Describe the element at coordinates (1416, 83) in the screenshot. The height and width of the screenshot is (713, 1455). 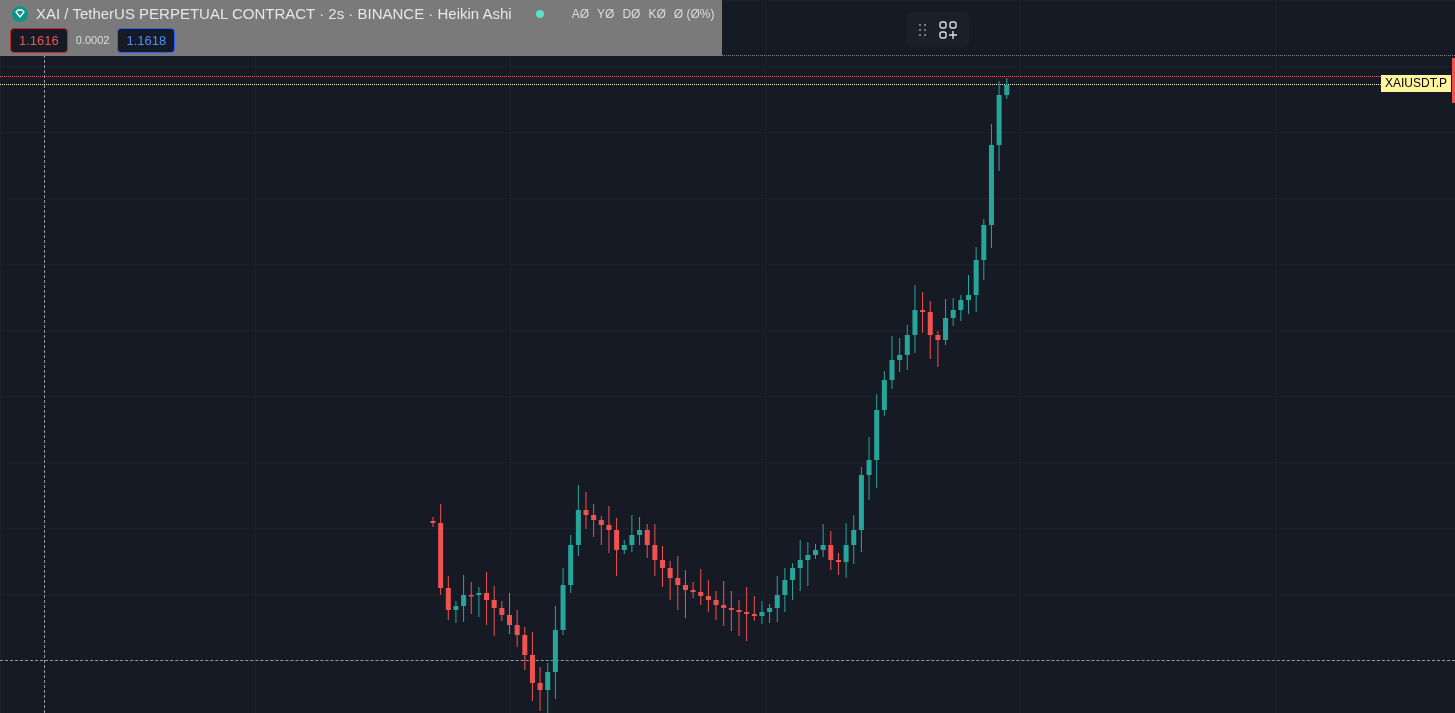
I see `price-label: XAIUSDT.P` at that location.